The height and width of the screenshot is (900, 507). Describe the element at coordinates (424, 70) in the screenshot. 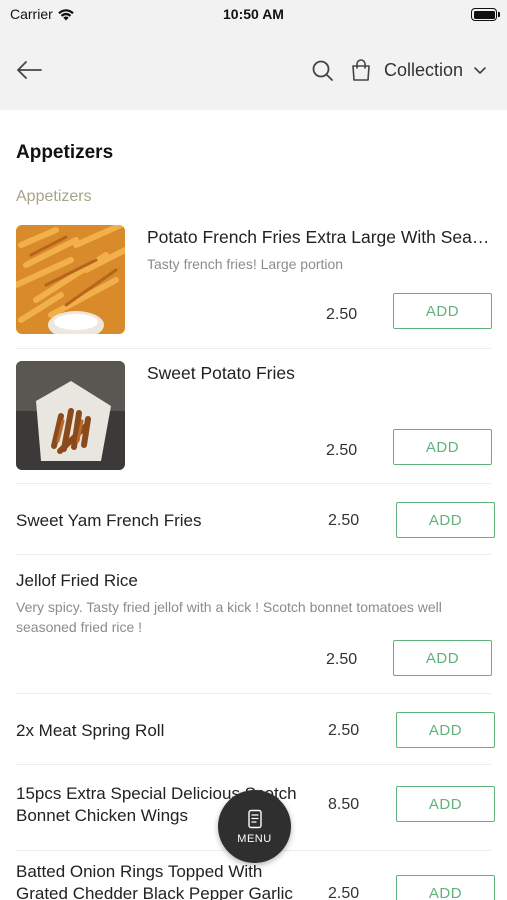

I see `collection-label: Collection` at that location.